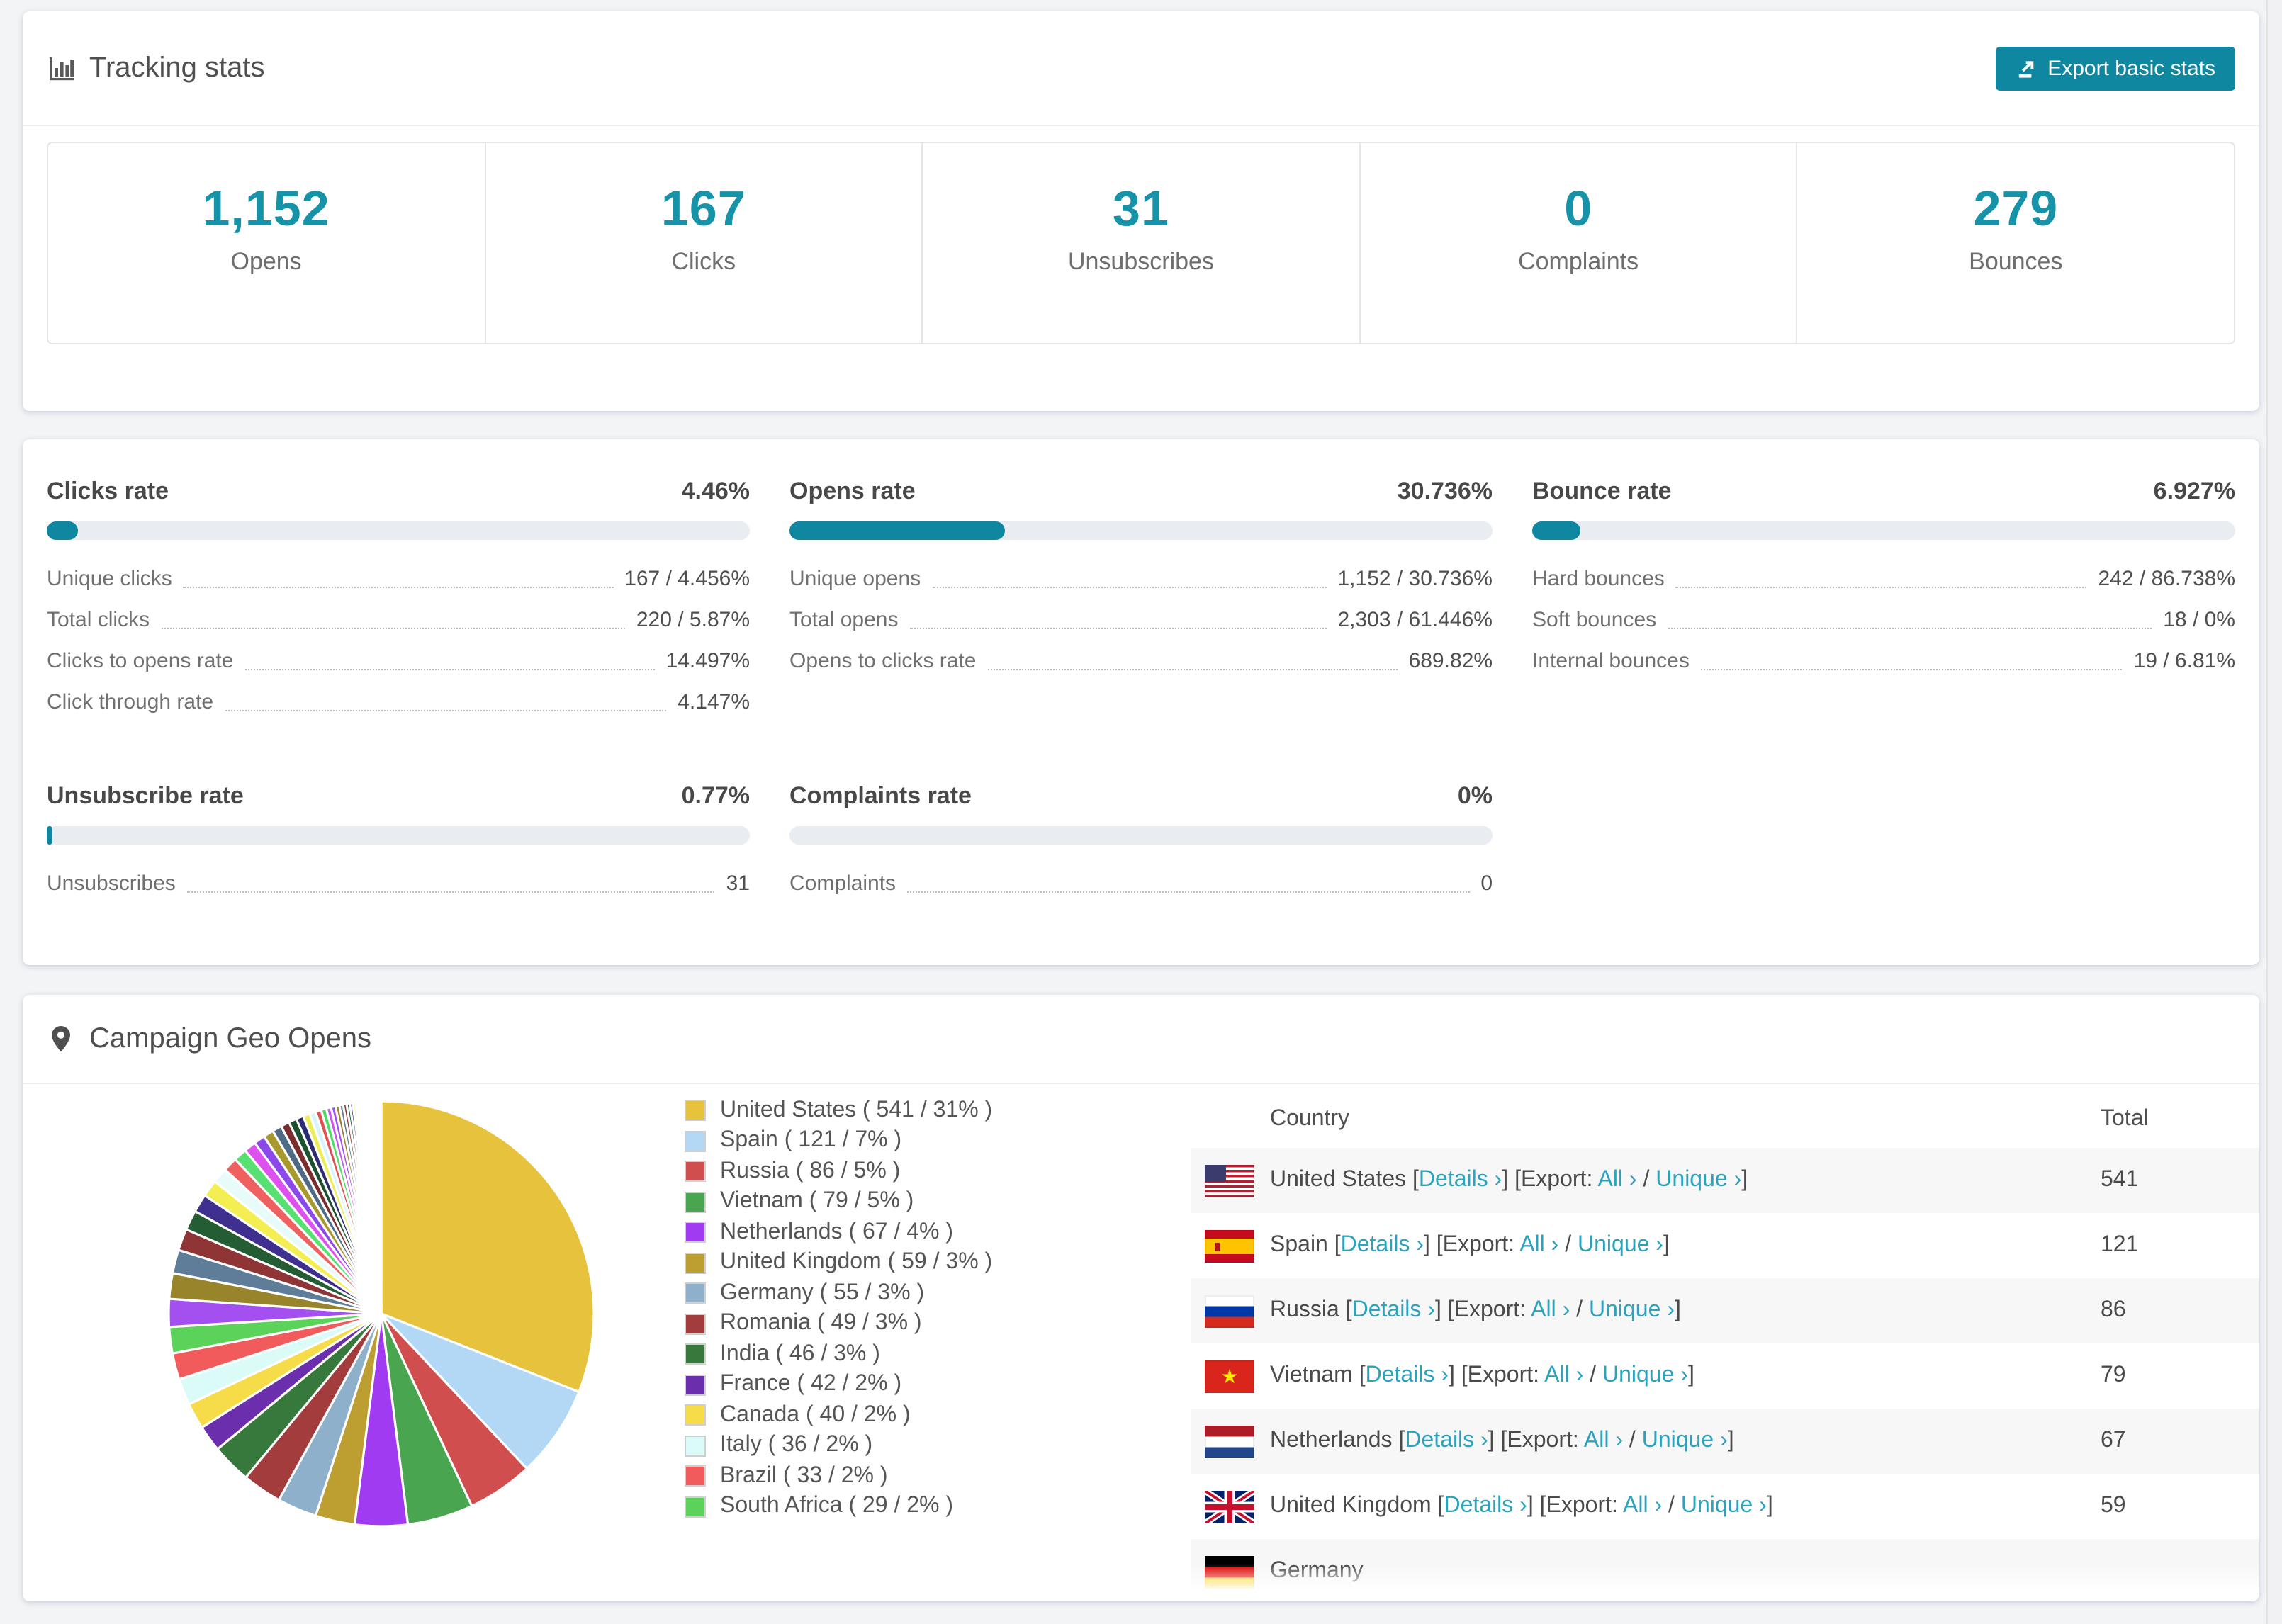 This screenshot has height=1624, width=2282. Describe the element at coordinates (839, 1202) in the screenshot. I see `legend-item-vietnam: Vietnam ( 79 / 5% )` at that location.